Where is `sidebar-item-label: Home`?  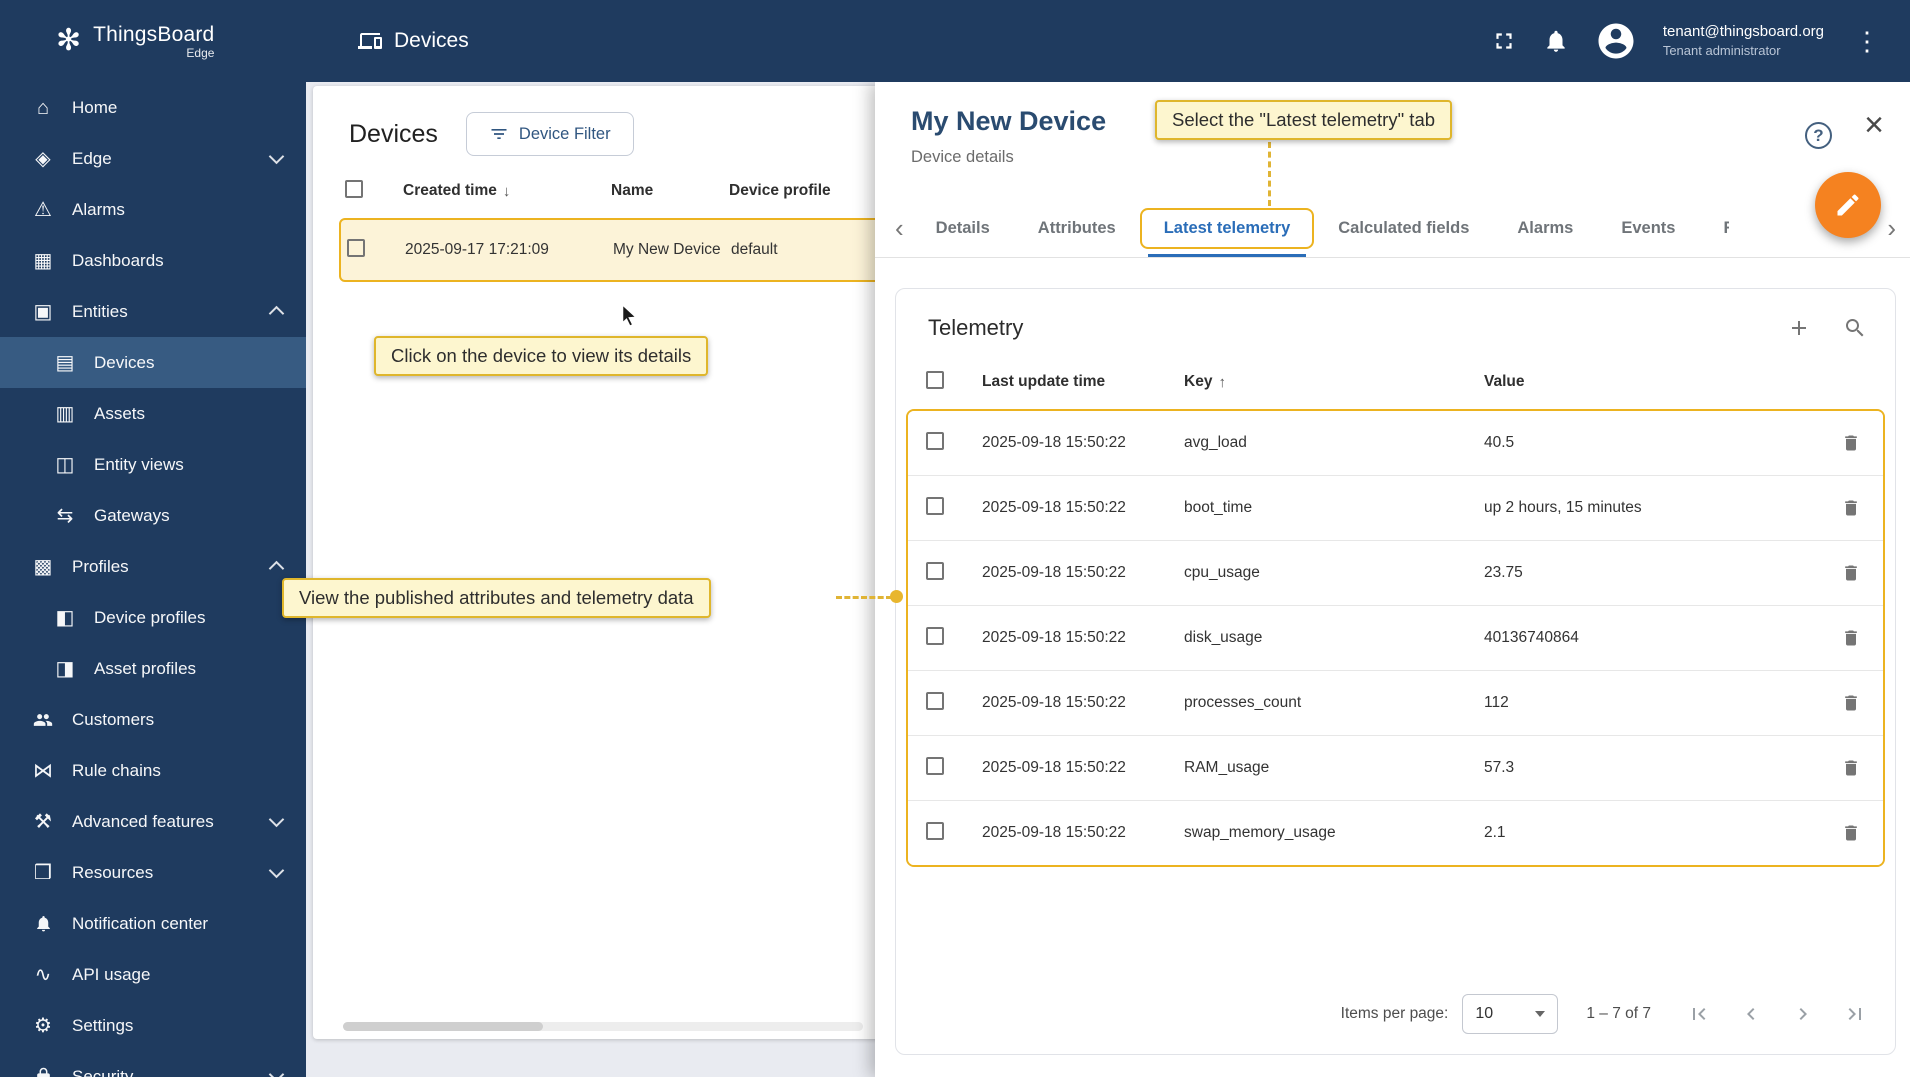
sidebar-item-label: Home is located at coordinates (95, 107).